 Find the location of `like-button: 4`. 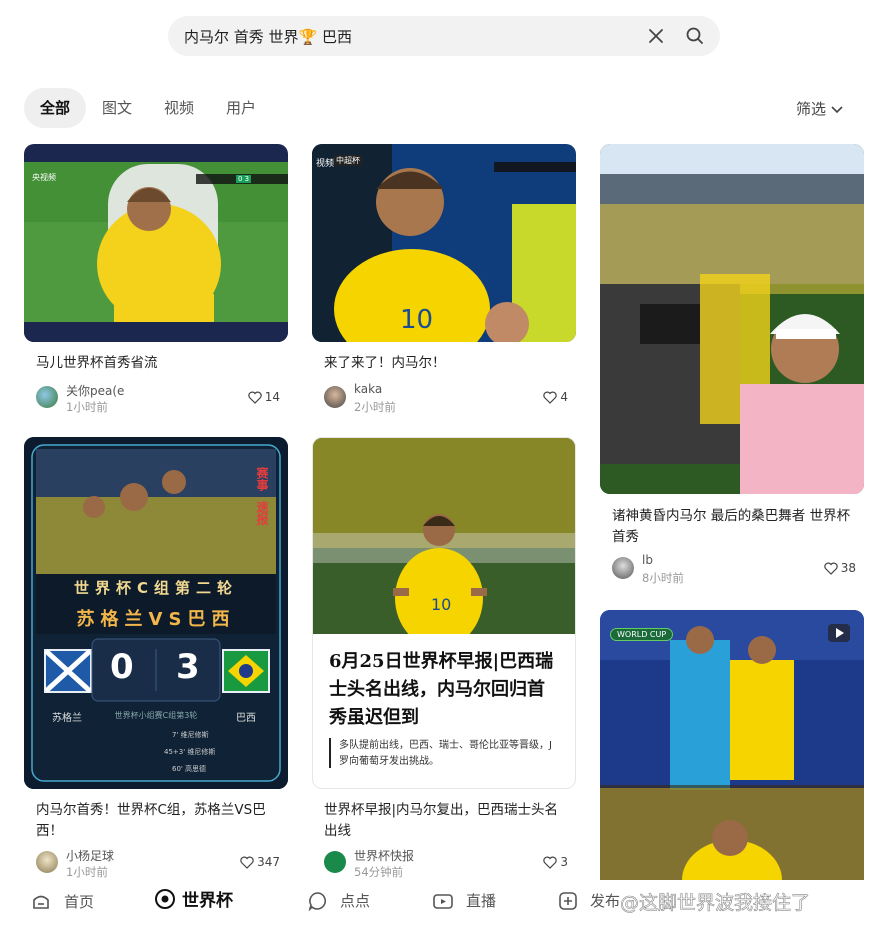

like-button: 4 is located at coordinates (555, 397).